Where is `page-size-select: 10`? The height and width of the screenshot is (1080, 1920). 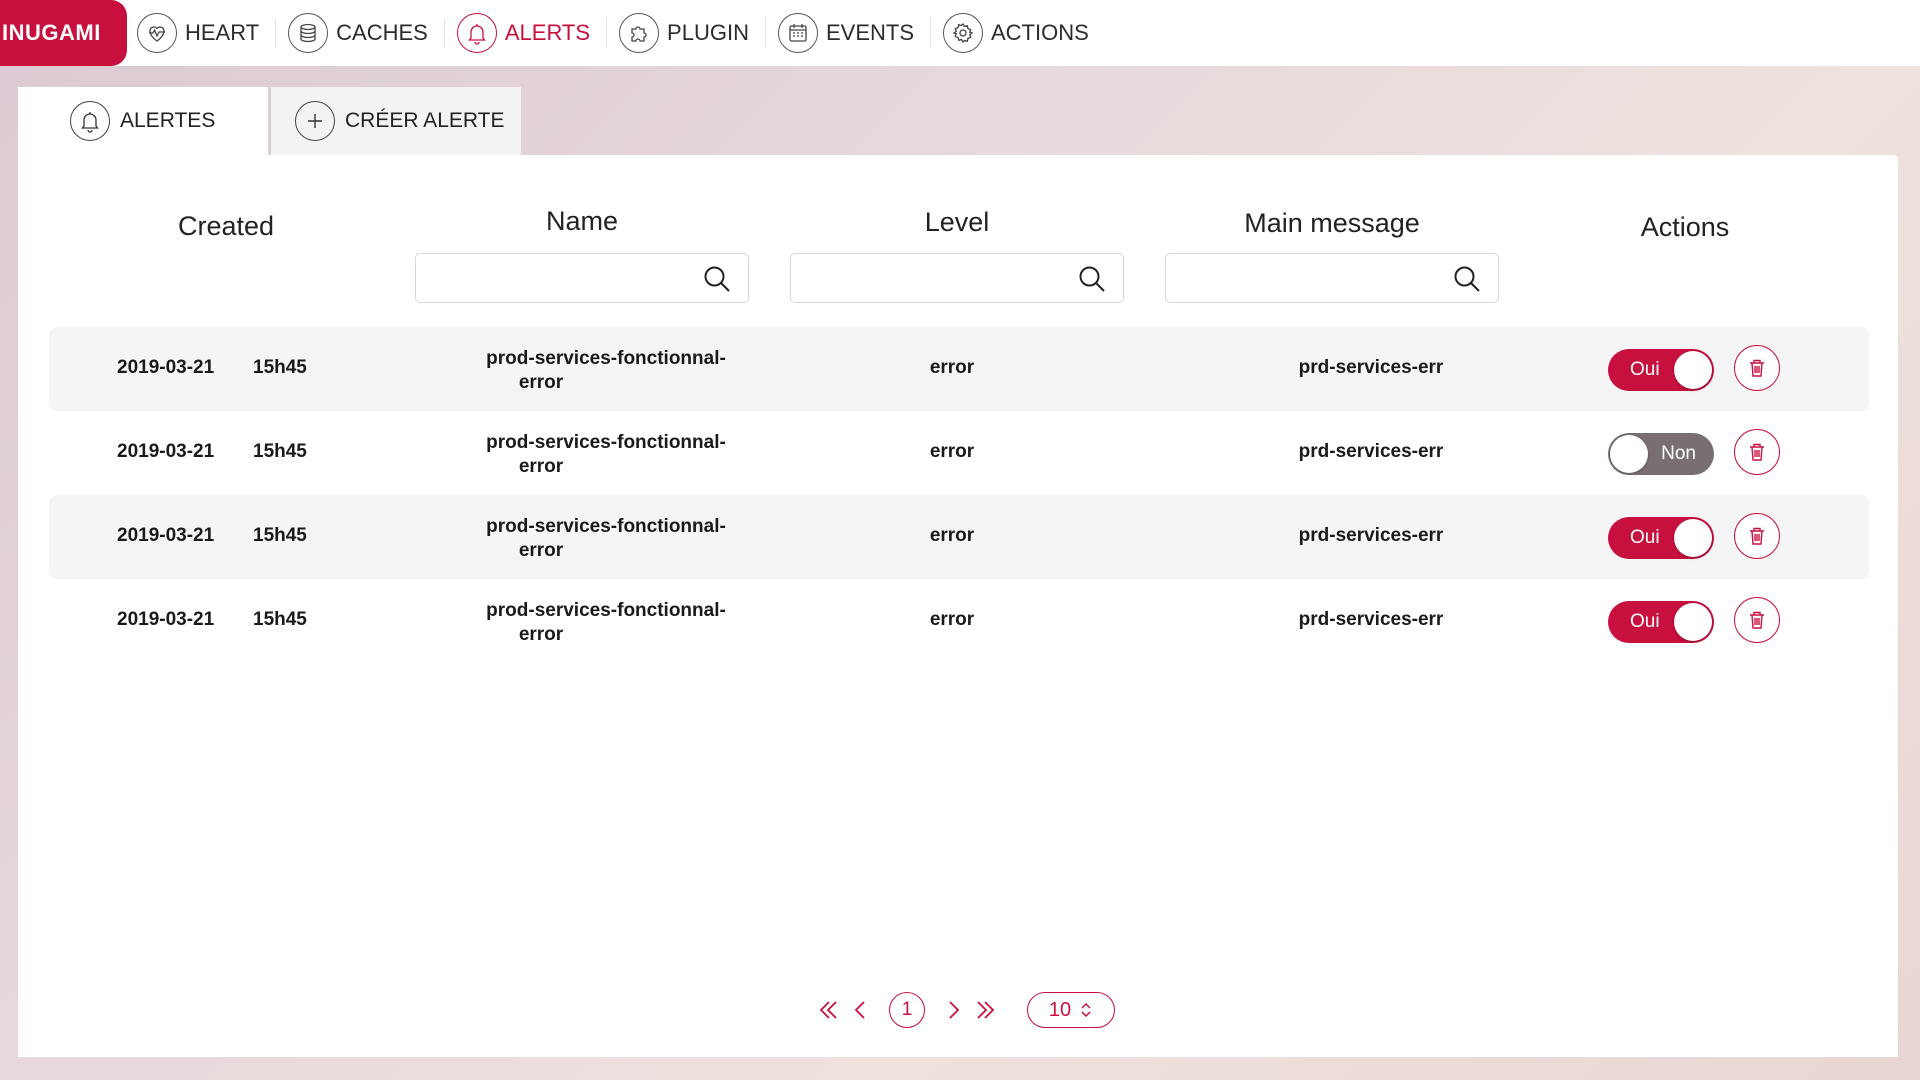 page-size-select: 10 is located at coordinates (1071, 1010).